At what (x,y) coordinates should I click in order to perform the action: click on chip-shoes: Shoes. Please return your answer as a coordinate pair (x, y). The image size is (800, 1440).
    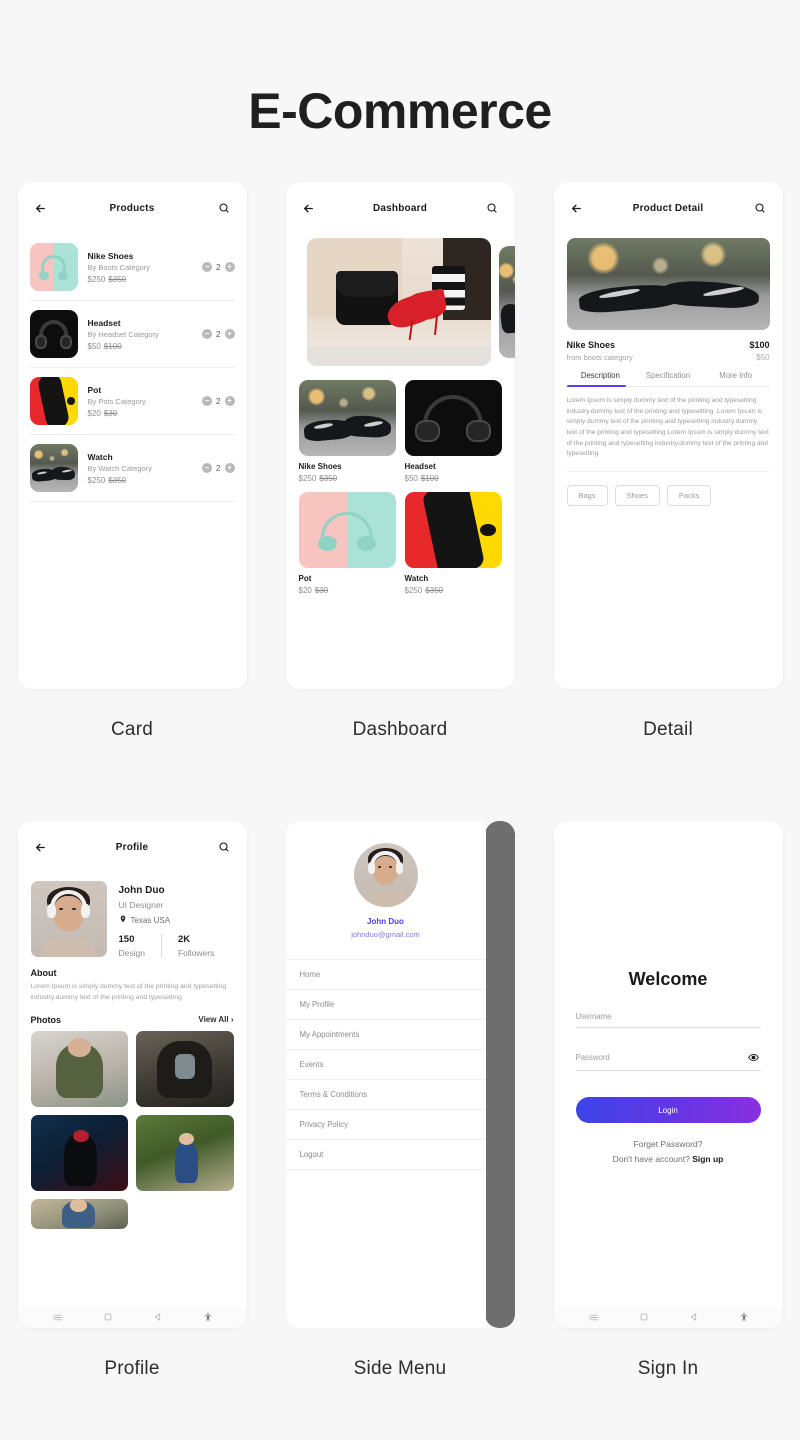
    Looking at the image, I should click on (637, 496).